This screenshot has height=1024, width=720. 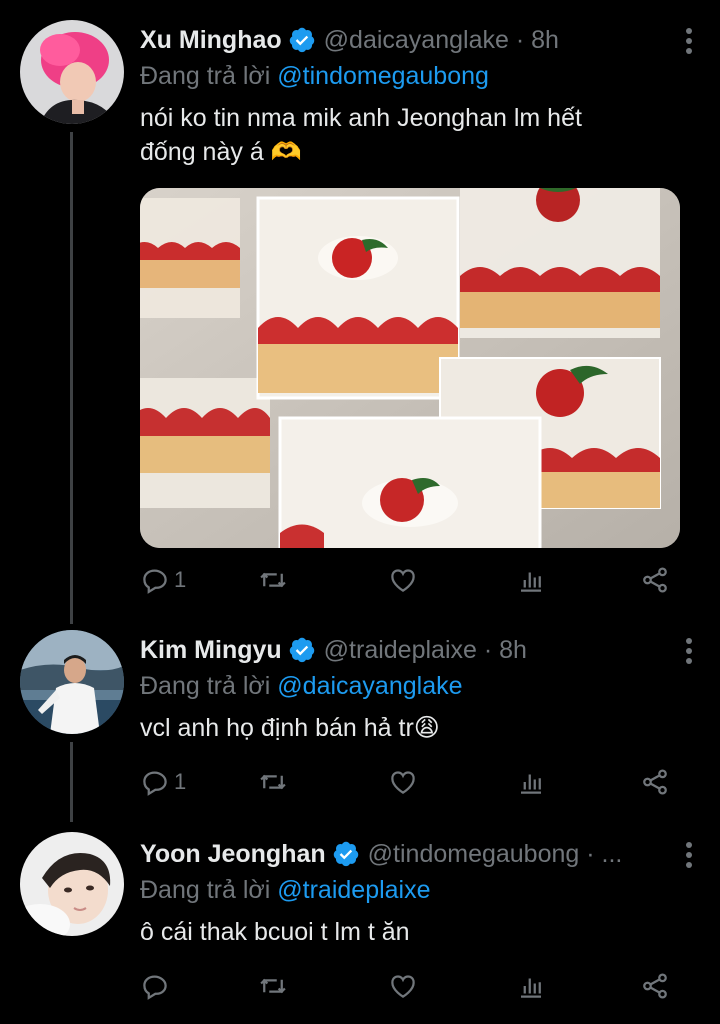 I want to click on tweet-text: ô cái thak bcuoi t lm t ăn, so click(x=275, y=932).